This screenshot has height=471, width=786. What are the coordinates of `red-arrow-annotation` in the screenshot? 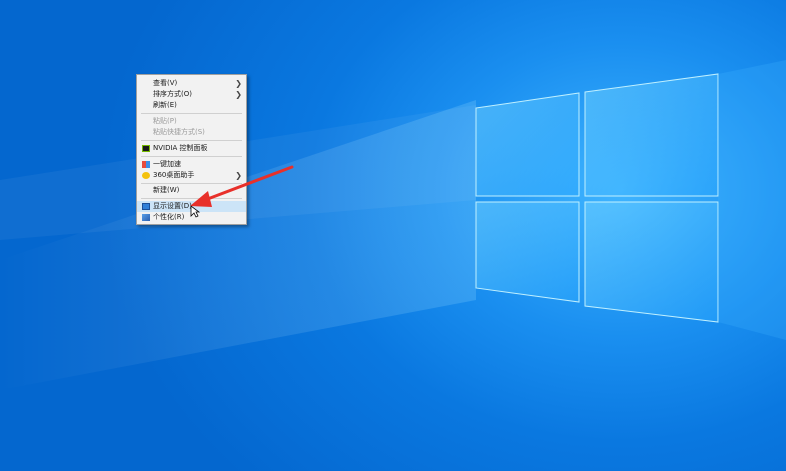 It's located at (242, 186).